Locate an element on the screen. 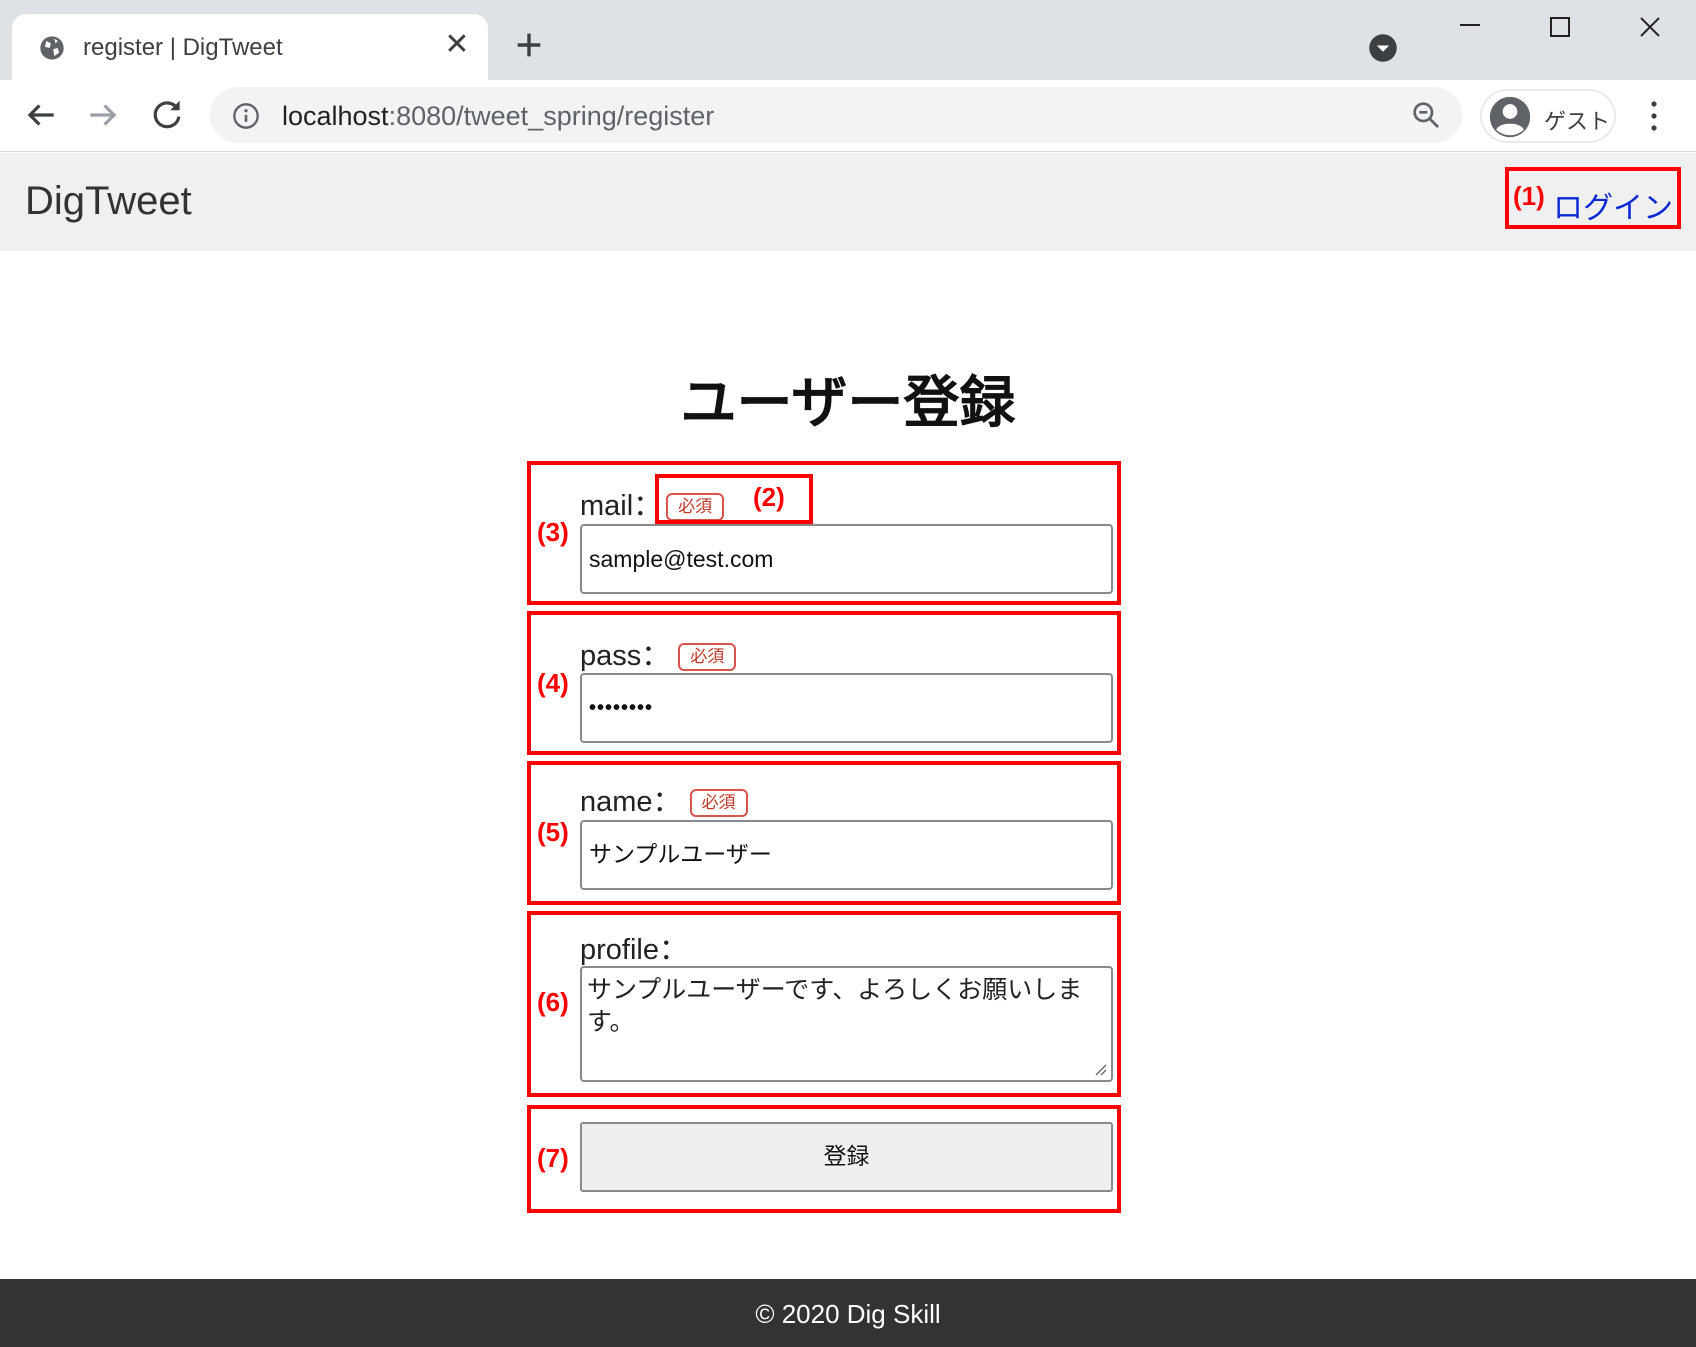 This screenshot has height=1347, width=1696. site-footer: © 2020 Dig Skill is located at coordinates (848, 1313).